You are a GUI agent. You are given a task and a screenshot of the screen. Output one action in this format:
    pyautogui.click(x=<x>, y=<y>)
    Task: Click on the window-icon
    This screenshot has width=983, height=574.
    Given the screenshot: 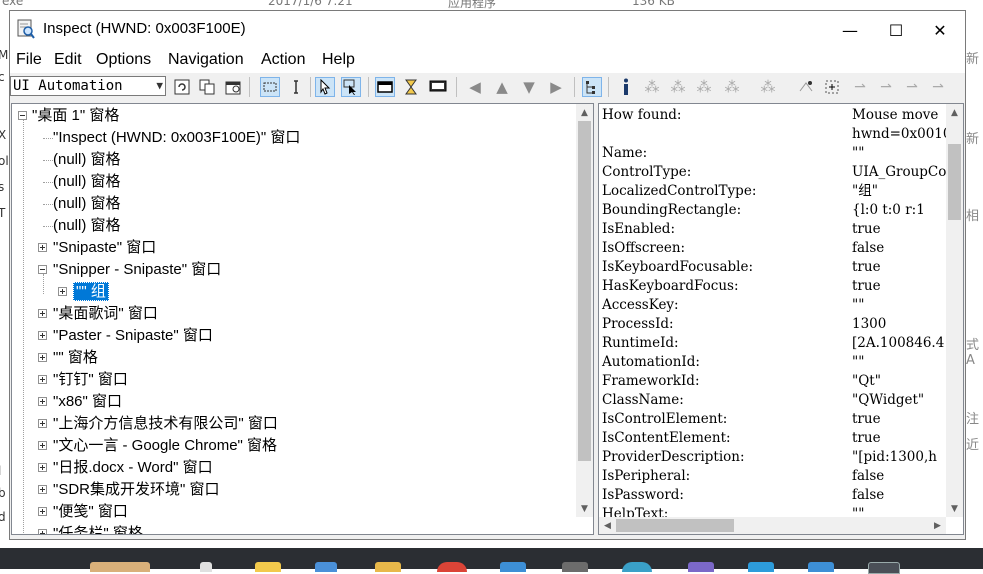 What is the action you would take?
    pyautogui.click(x=385, y=87)
    